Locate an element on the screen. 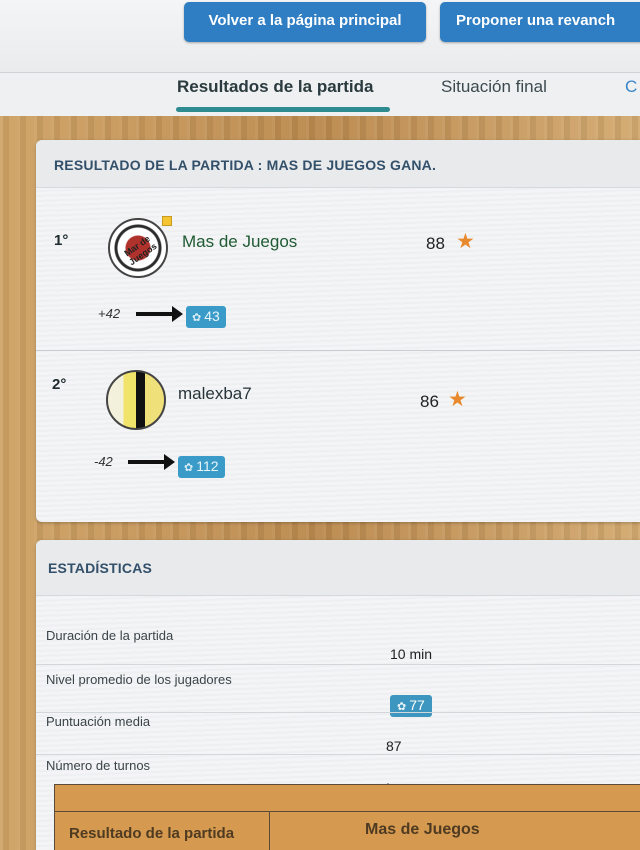 This screenshot has height=850, width=640. stat-value: 10 min is located at coordinates (411, 654).